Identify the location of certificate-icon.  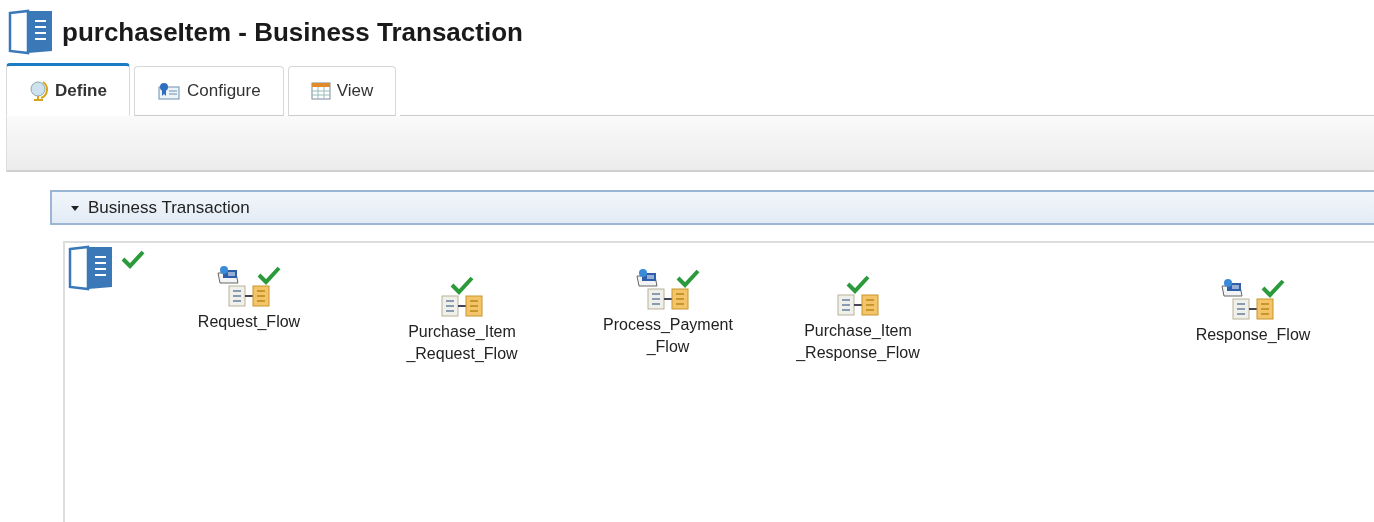
(168, 91).